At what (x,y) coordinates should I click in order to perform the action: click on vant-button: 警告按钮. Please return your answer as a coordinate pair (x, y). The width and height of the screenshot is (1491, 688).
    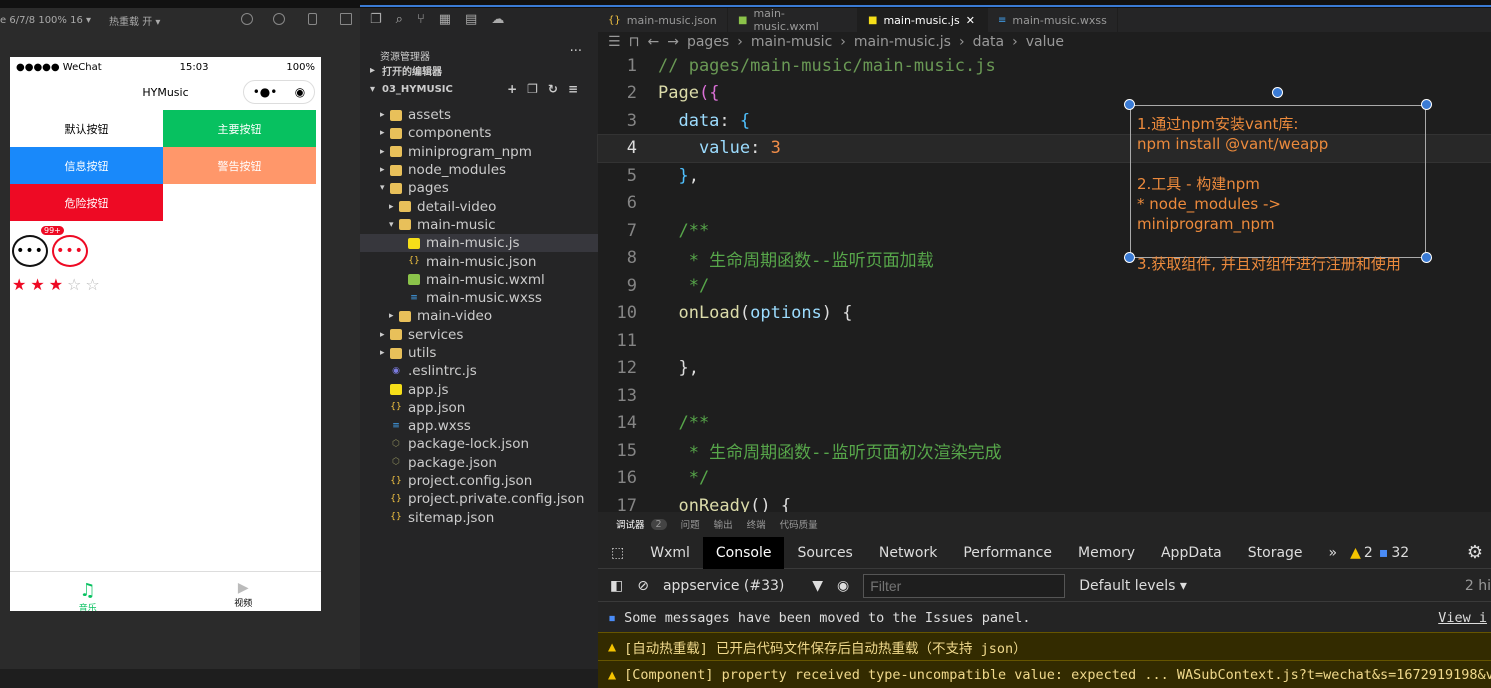
    Looking at the image, I should click on (239, 165).